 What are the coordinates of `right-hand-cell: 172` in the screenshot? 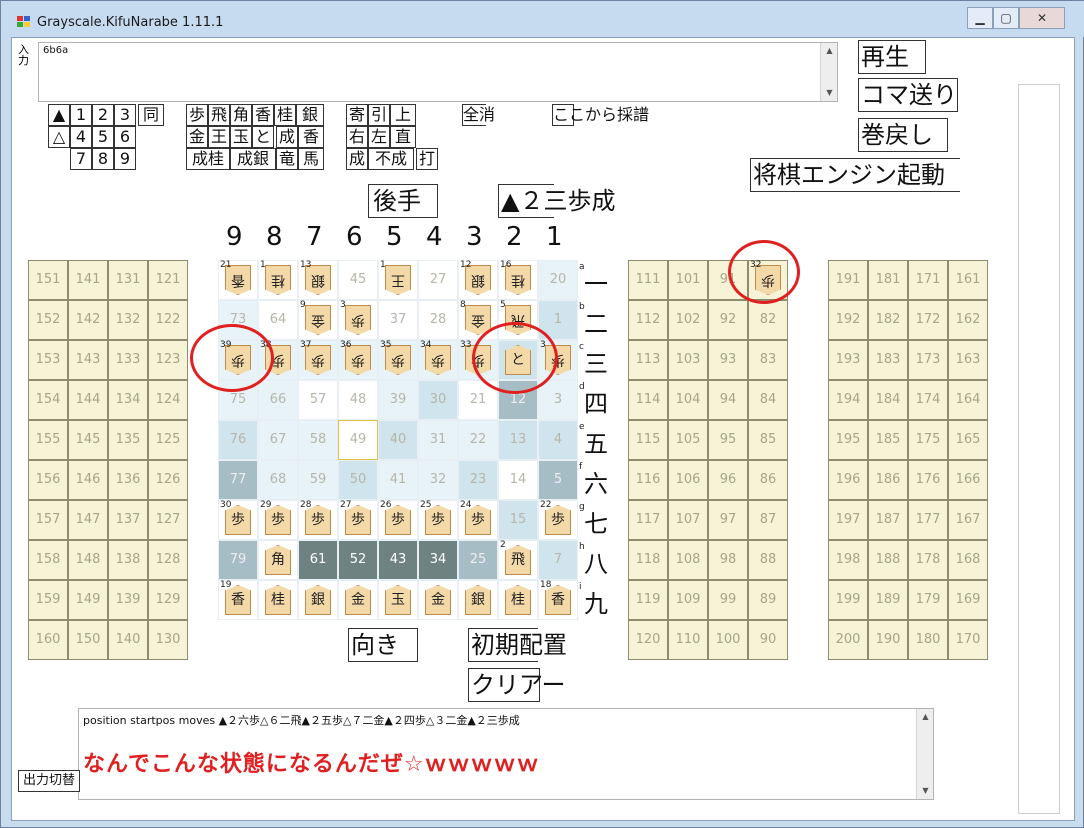 It's located at (928, 320).